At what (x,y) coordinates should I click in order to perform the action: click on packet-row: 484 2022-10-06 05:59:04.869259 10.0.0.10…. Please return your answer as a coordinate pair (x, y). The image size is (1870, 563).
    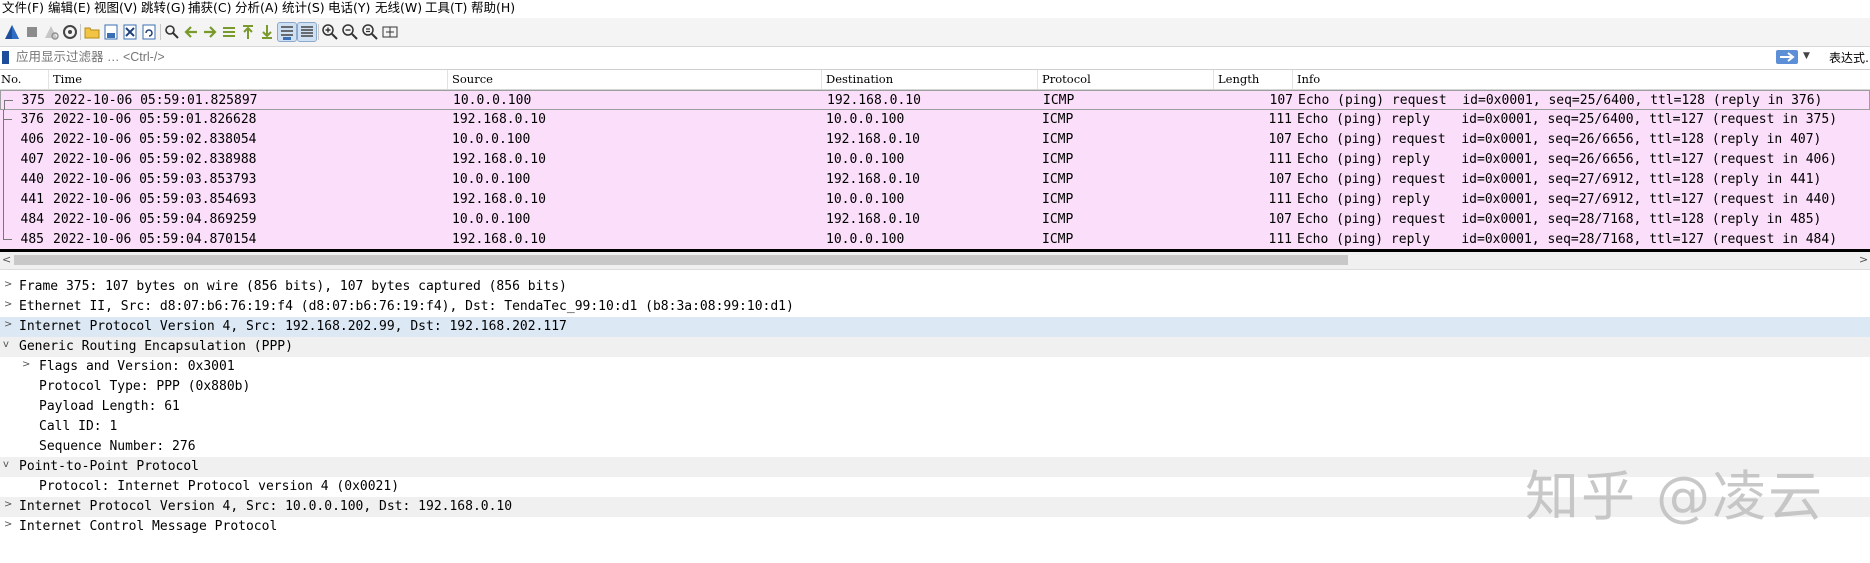
    Looking at the image, I should click on (935, 220).